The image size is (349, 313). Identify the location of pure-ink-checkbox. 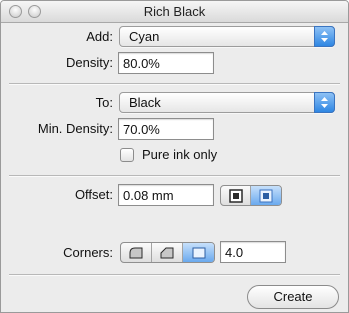
(127, 155).